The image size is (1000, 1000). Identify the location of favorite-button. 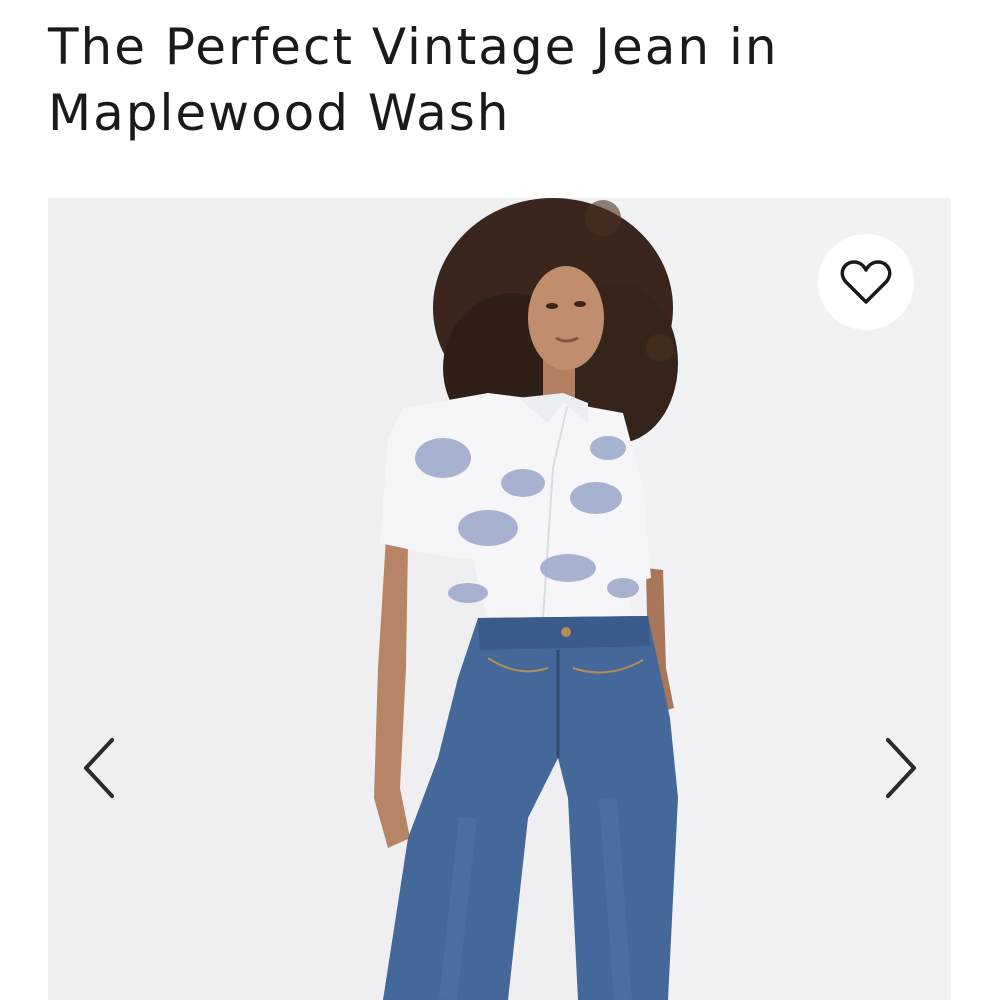
(866, 282).